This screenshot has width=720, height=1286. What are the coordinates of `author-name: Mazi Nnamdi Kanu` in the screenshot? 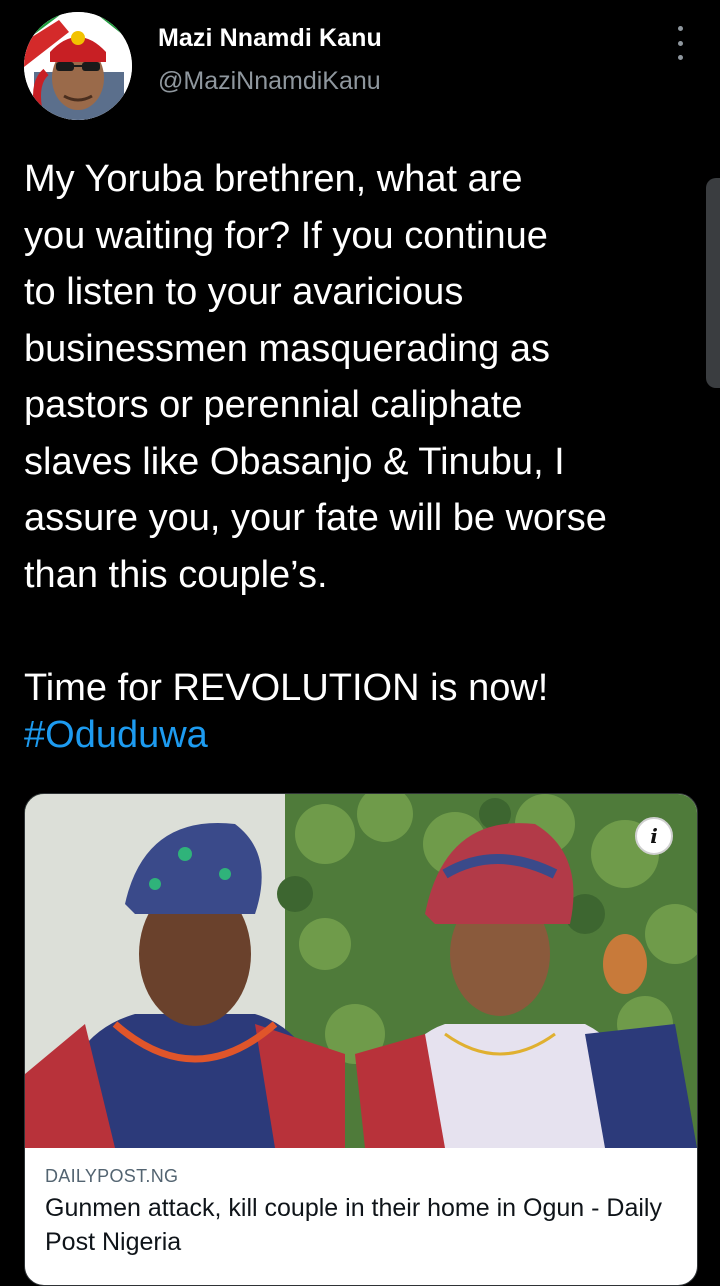 It's located at (270, 38).